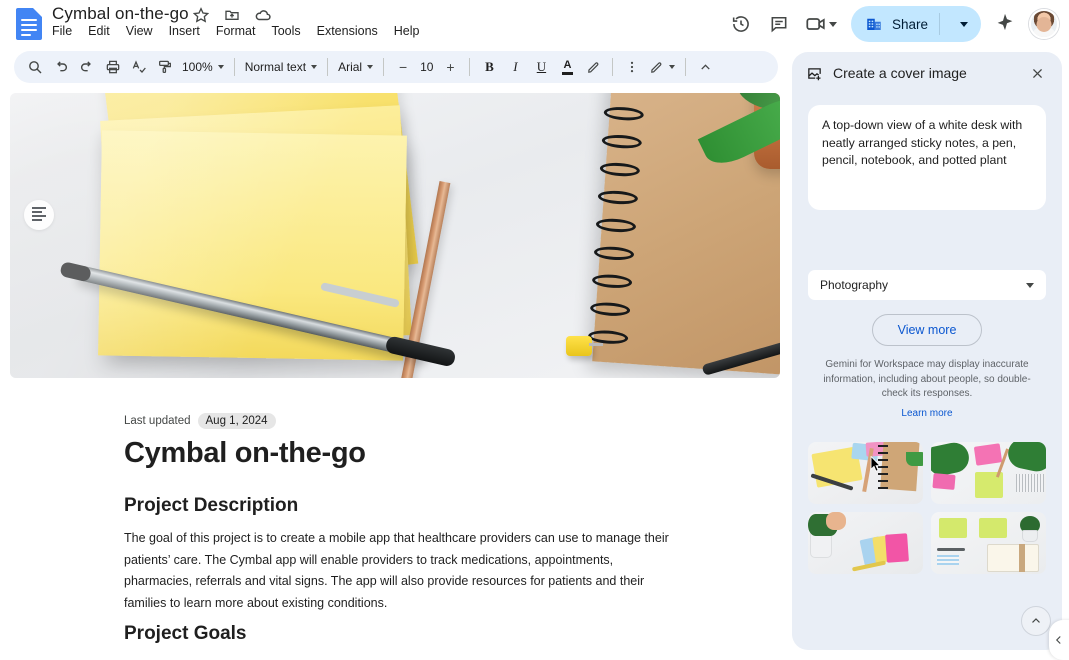  What do you see at coordinates (988, 454) in the screenshot?
I see `thumb2-pink-note` at bounding box center [988, 454].